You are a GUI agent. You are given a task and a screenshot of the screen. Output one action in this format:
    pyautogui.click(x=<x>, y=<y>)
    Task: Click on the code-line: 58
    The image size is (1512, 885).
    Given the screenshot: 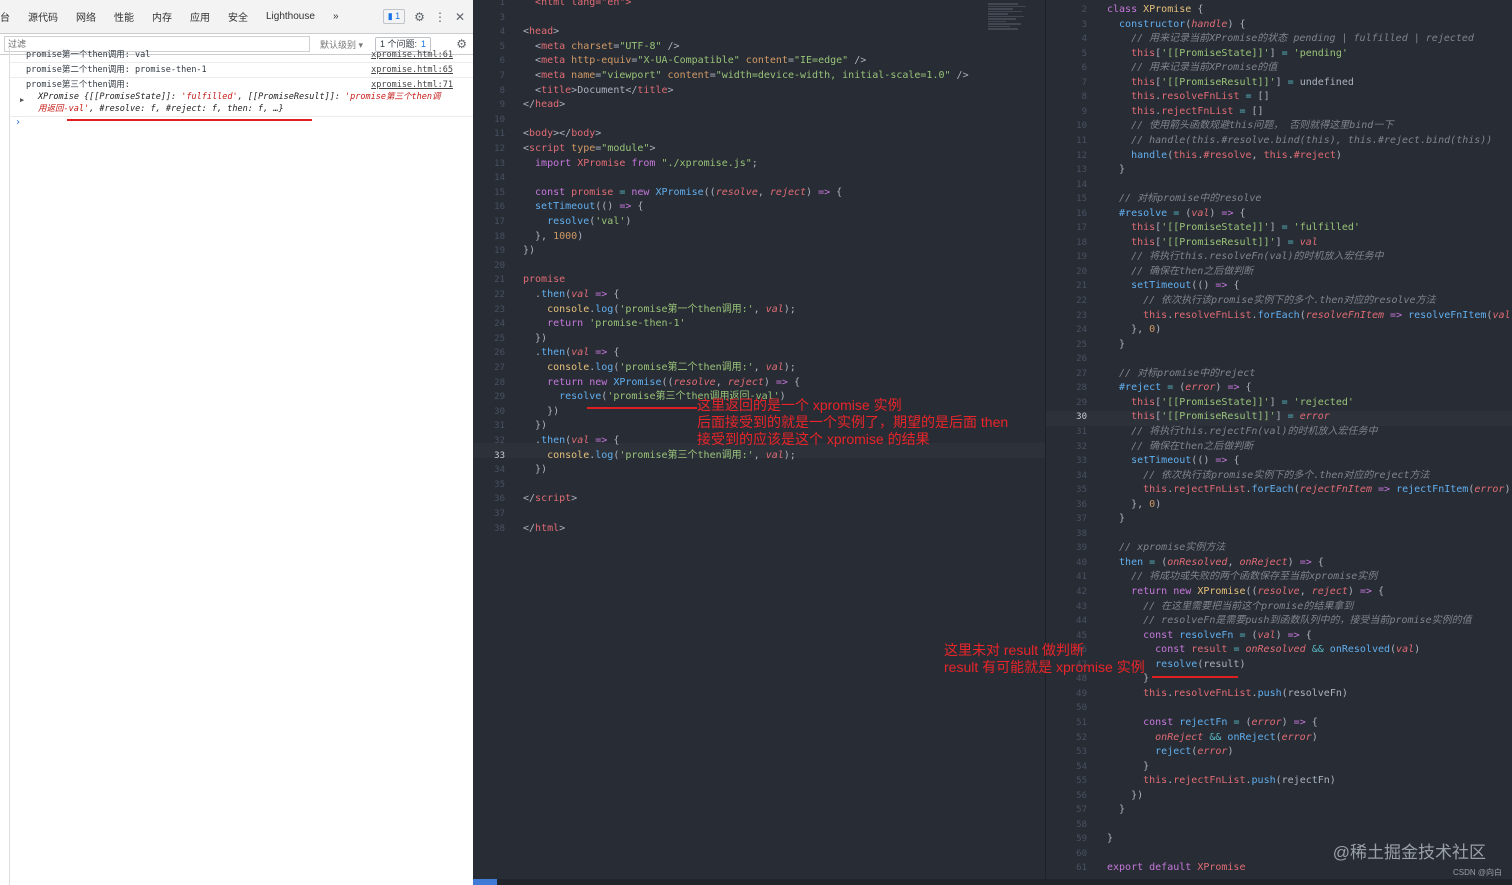 What is the action you would take?
    pyautogui.click(x=1279, y=825)
    